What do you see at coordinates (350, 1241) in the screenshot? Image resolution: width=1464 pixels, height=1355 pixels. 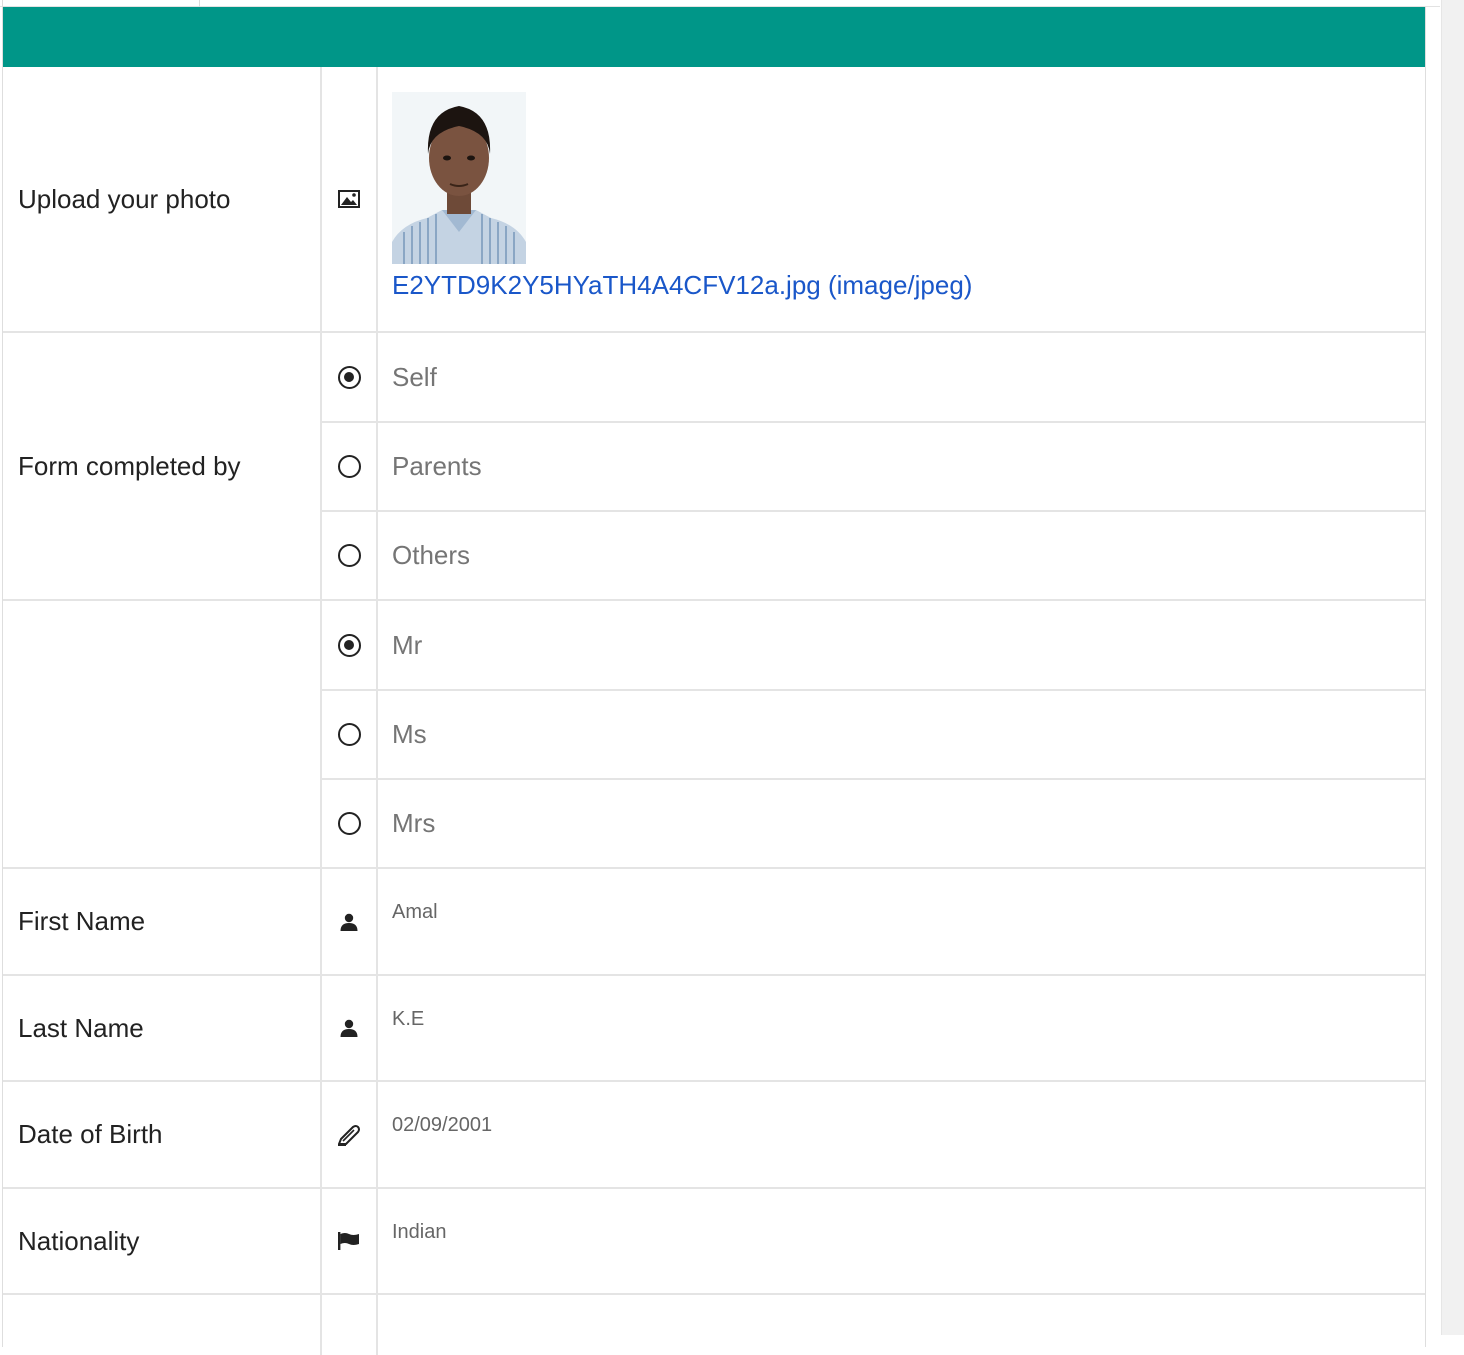 I see `flag-icon` at bounding box center [350, 1241].